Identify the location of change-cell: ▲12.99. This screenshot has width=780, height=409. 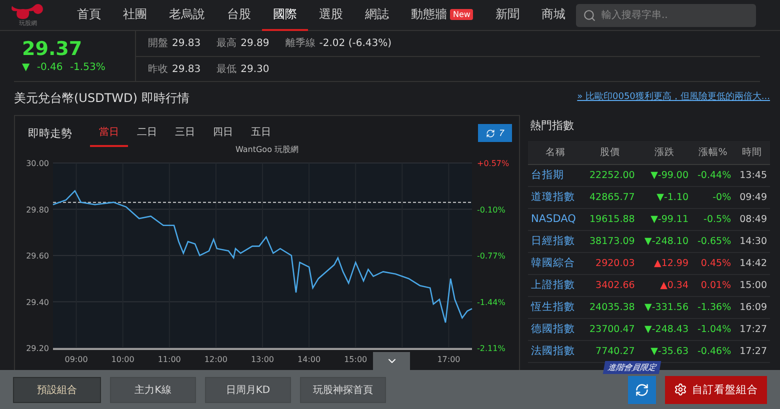
(665, 263).